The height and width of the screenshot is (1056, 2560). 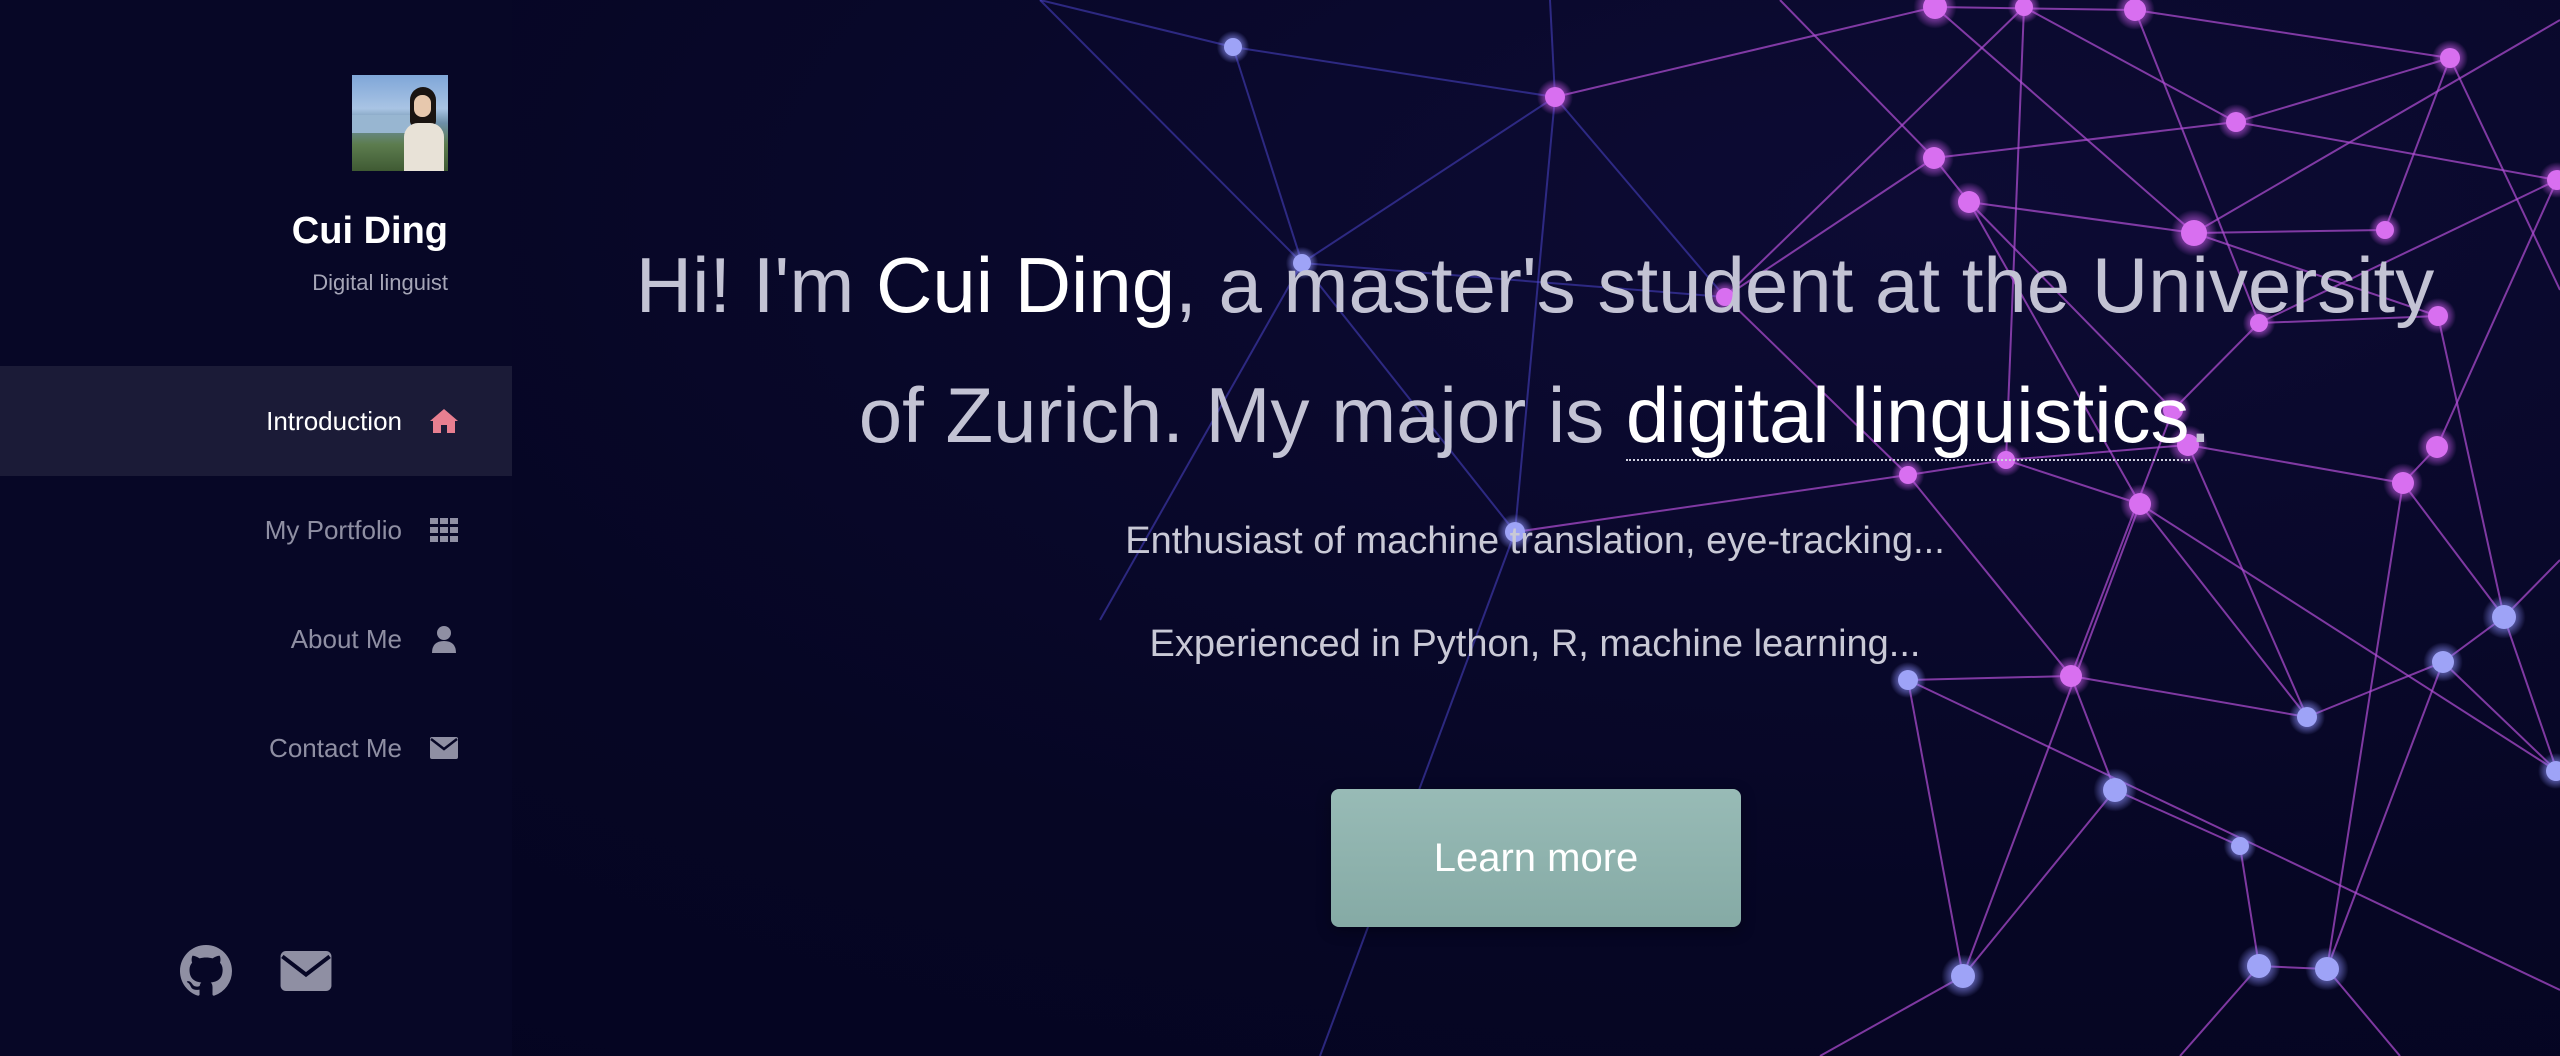 What do you see at coordinates (346, 638) in the screenshot?
I see `nav-item-label: About Me` at bounding box center [346, 638].